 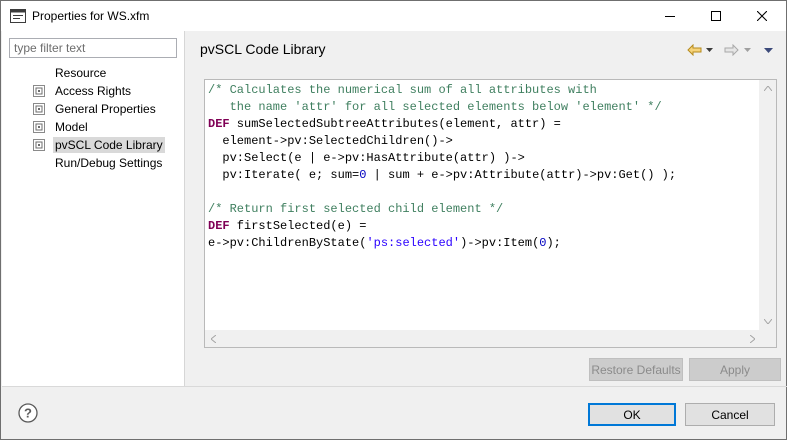 I want to click on forward-arrow-icon, so click(x=731, y=50).